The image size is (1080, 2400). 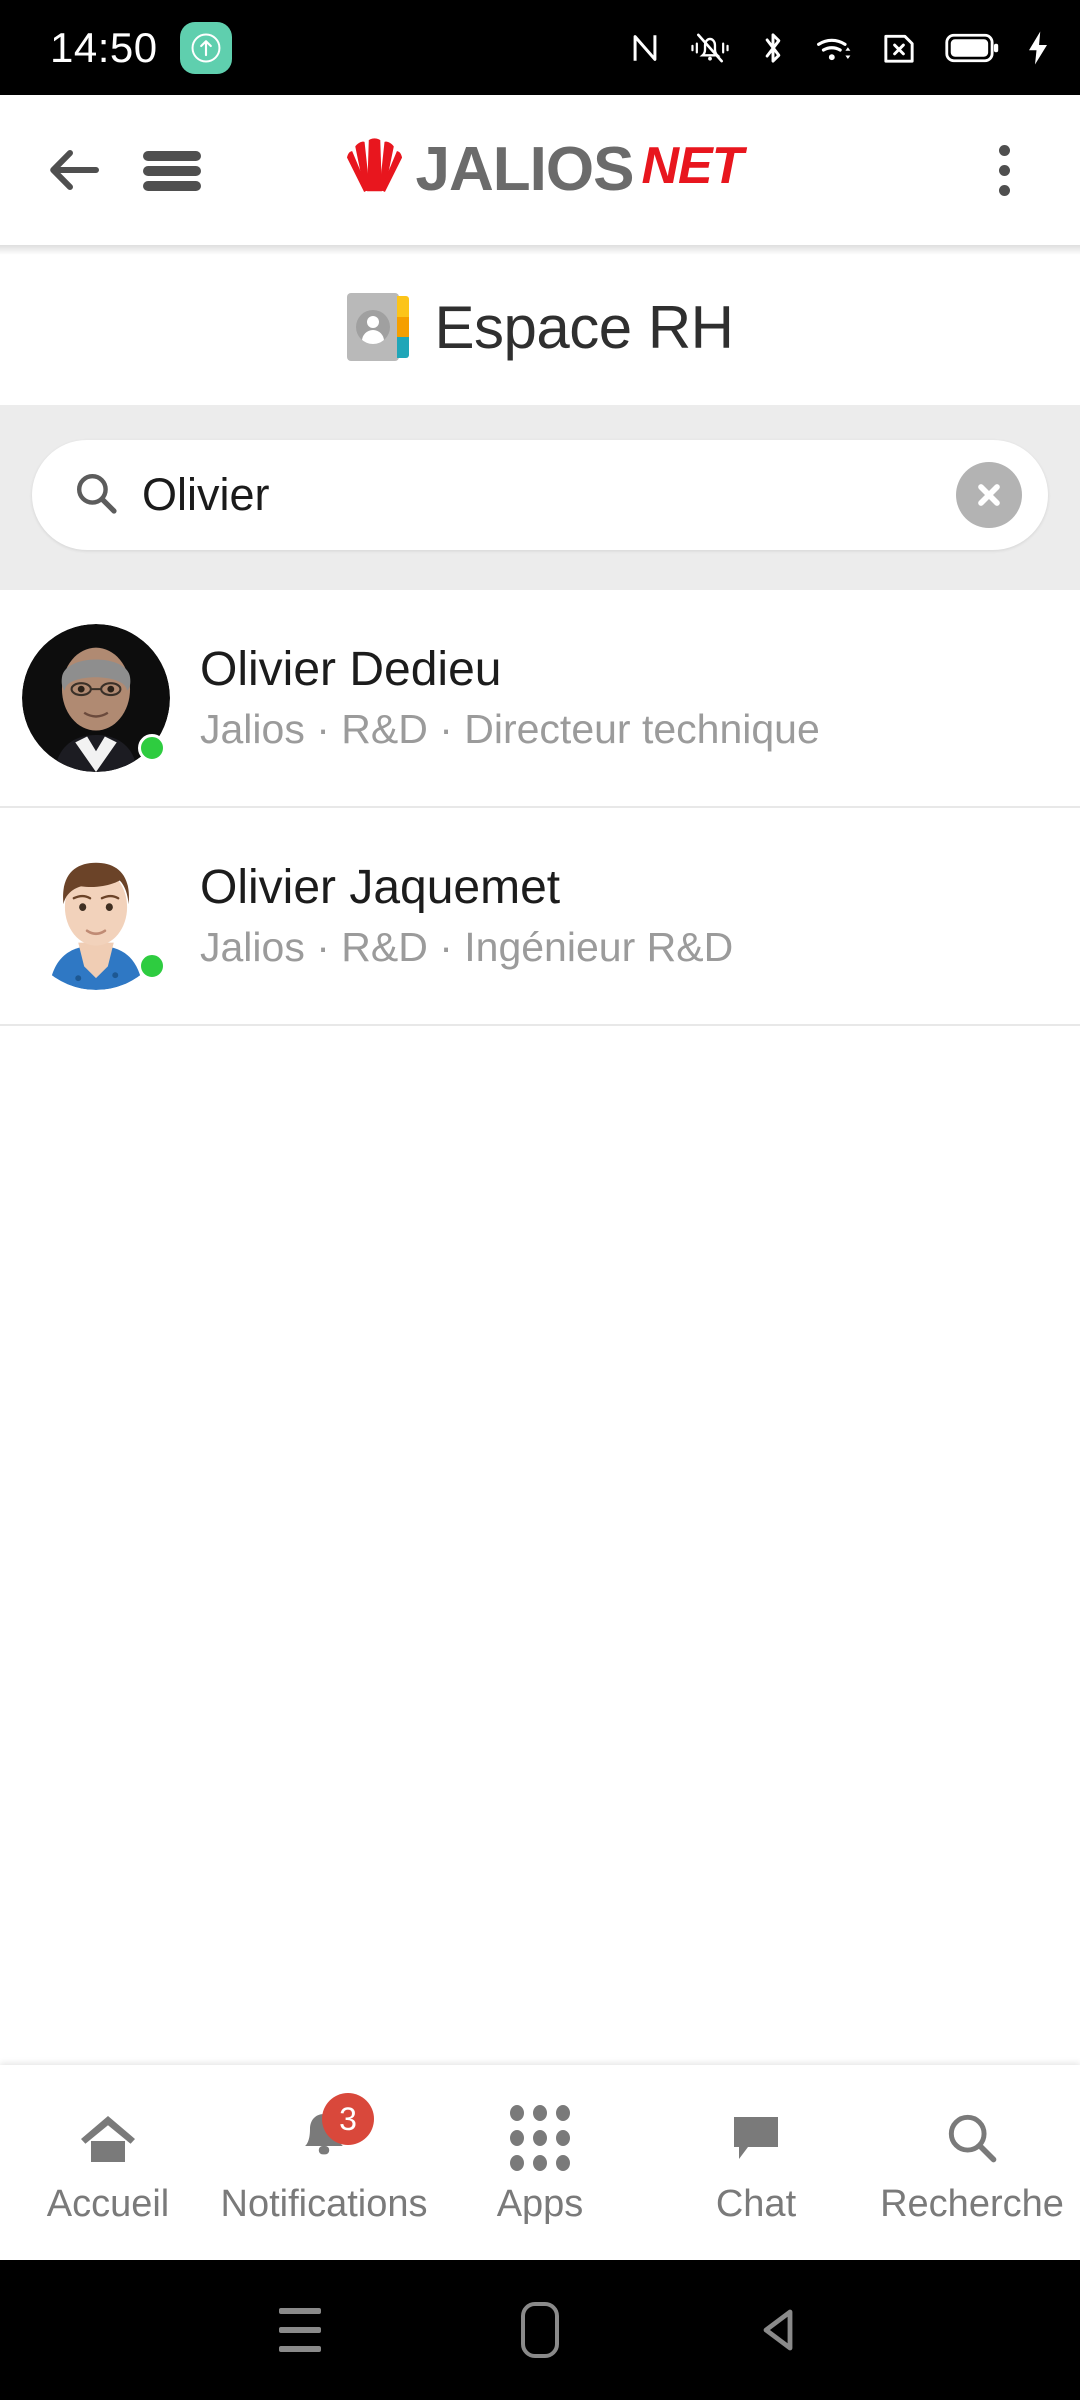 I want to click on page-title: Espace RH, so click(x=584, y=327).